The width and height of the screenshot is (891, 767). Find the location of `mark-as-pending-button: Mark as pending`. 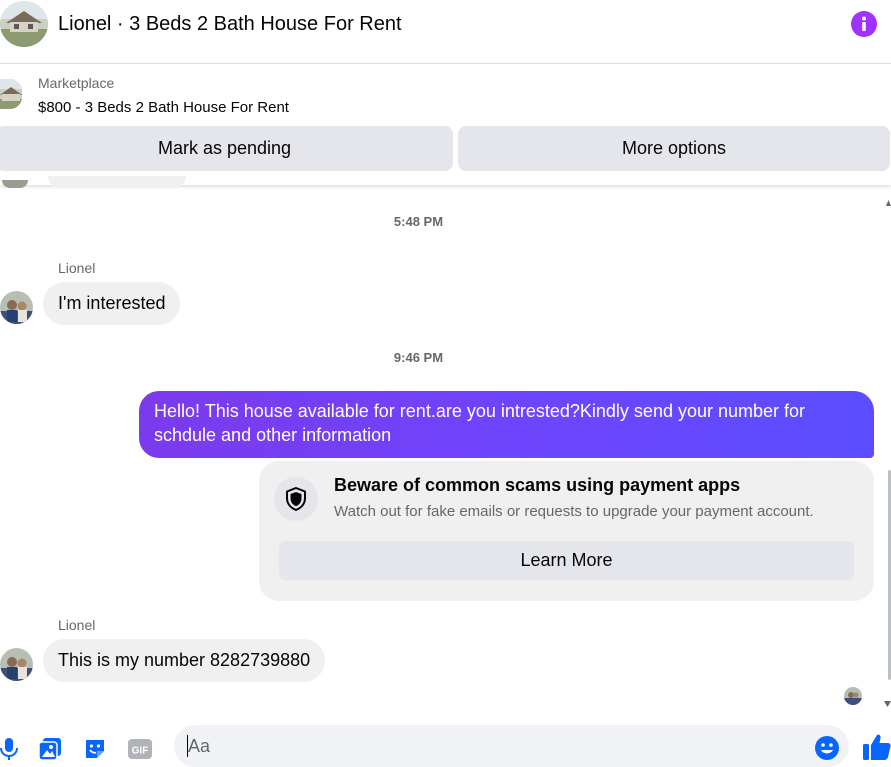

mark-as-pending-button: Mark as pending is located at coordinates (226, 148).